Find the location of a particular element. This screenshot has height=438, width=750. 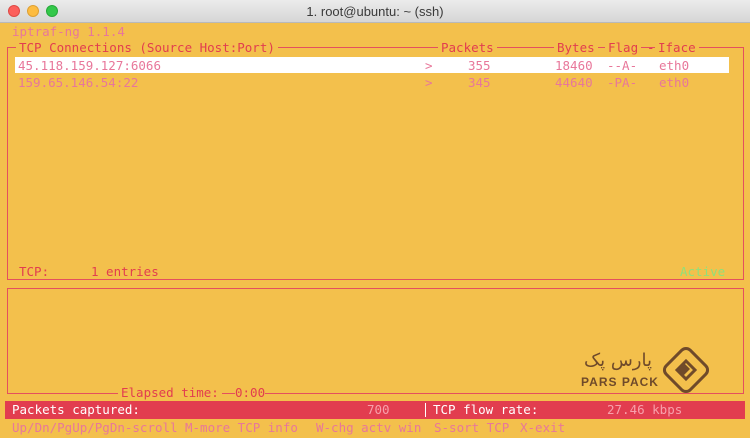

app-version: iptraf-ng 1.1.4 is located at coordinates (68, 31).